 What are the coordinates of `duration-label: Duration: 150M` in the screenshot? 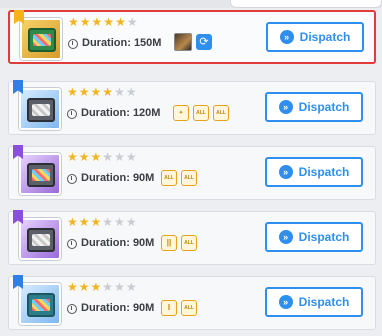 It's located at (122, 43).